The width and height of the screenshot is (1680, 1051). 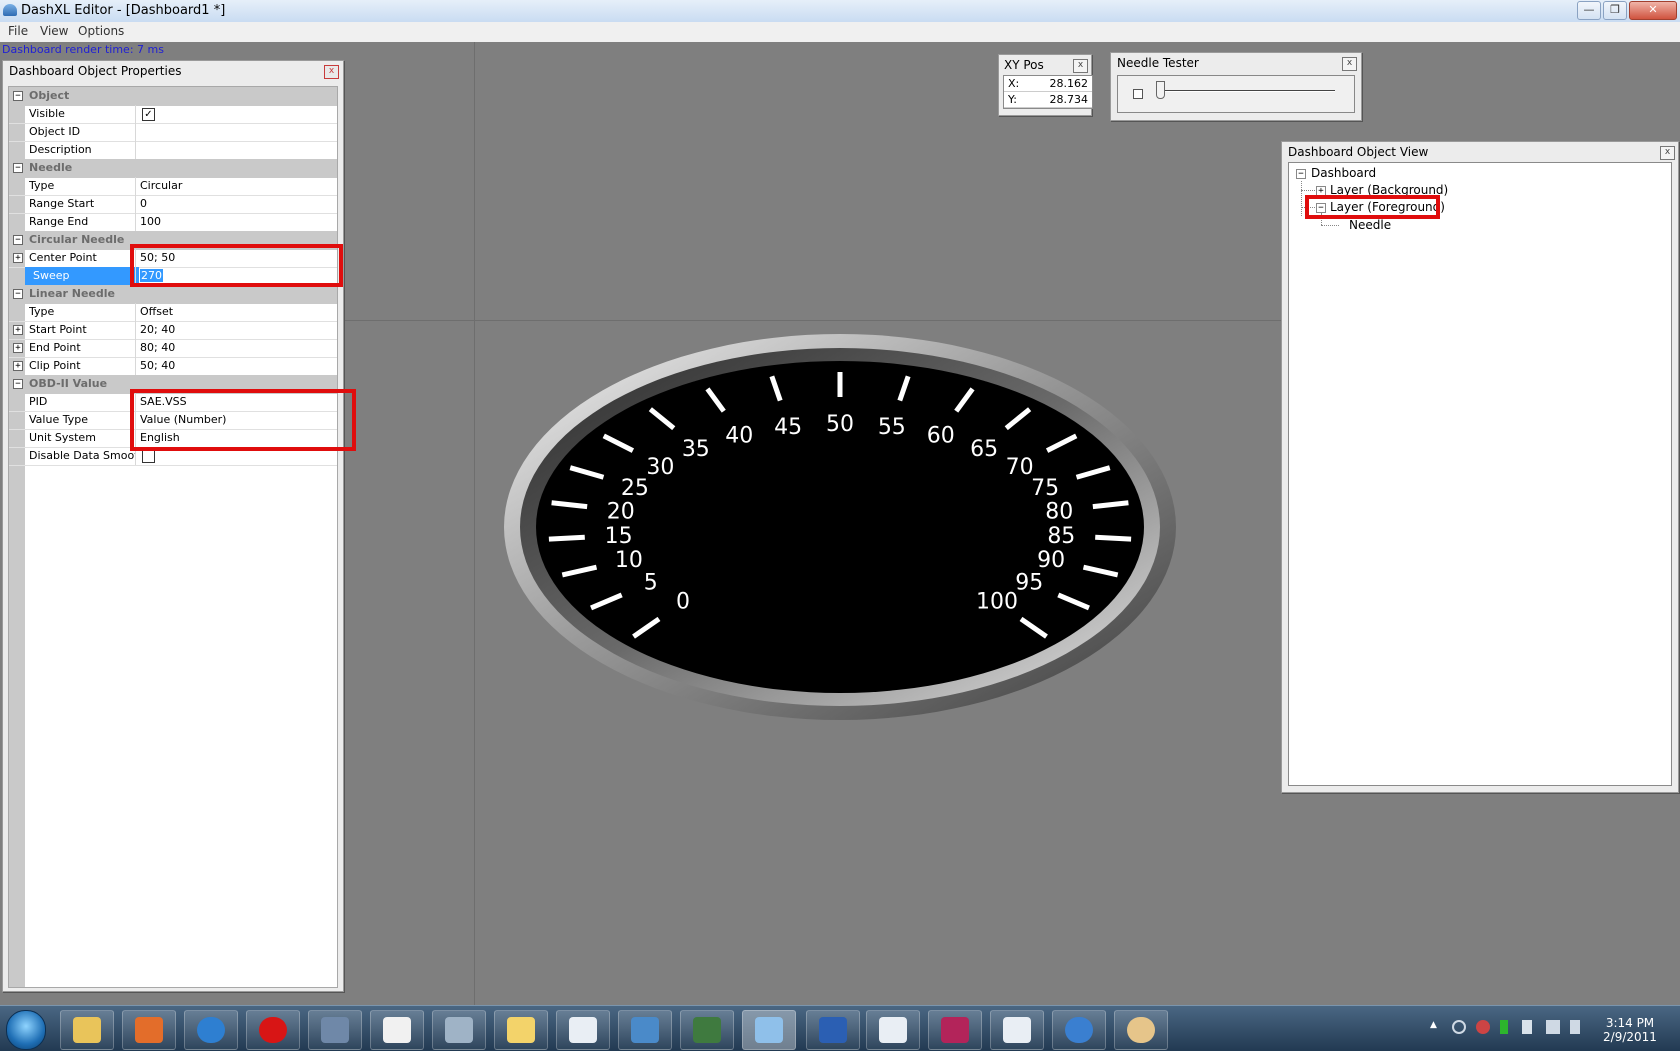 I want to click on property-row-visible: Visible ✓, so click(x=173, y=114).